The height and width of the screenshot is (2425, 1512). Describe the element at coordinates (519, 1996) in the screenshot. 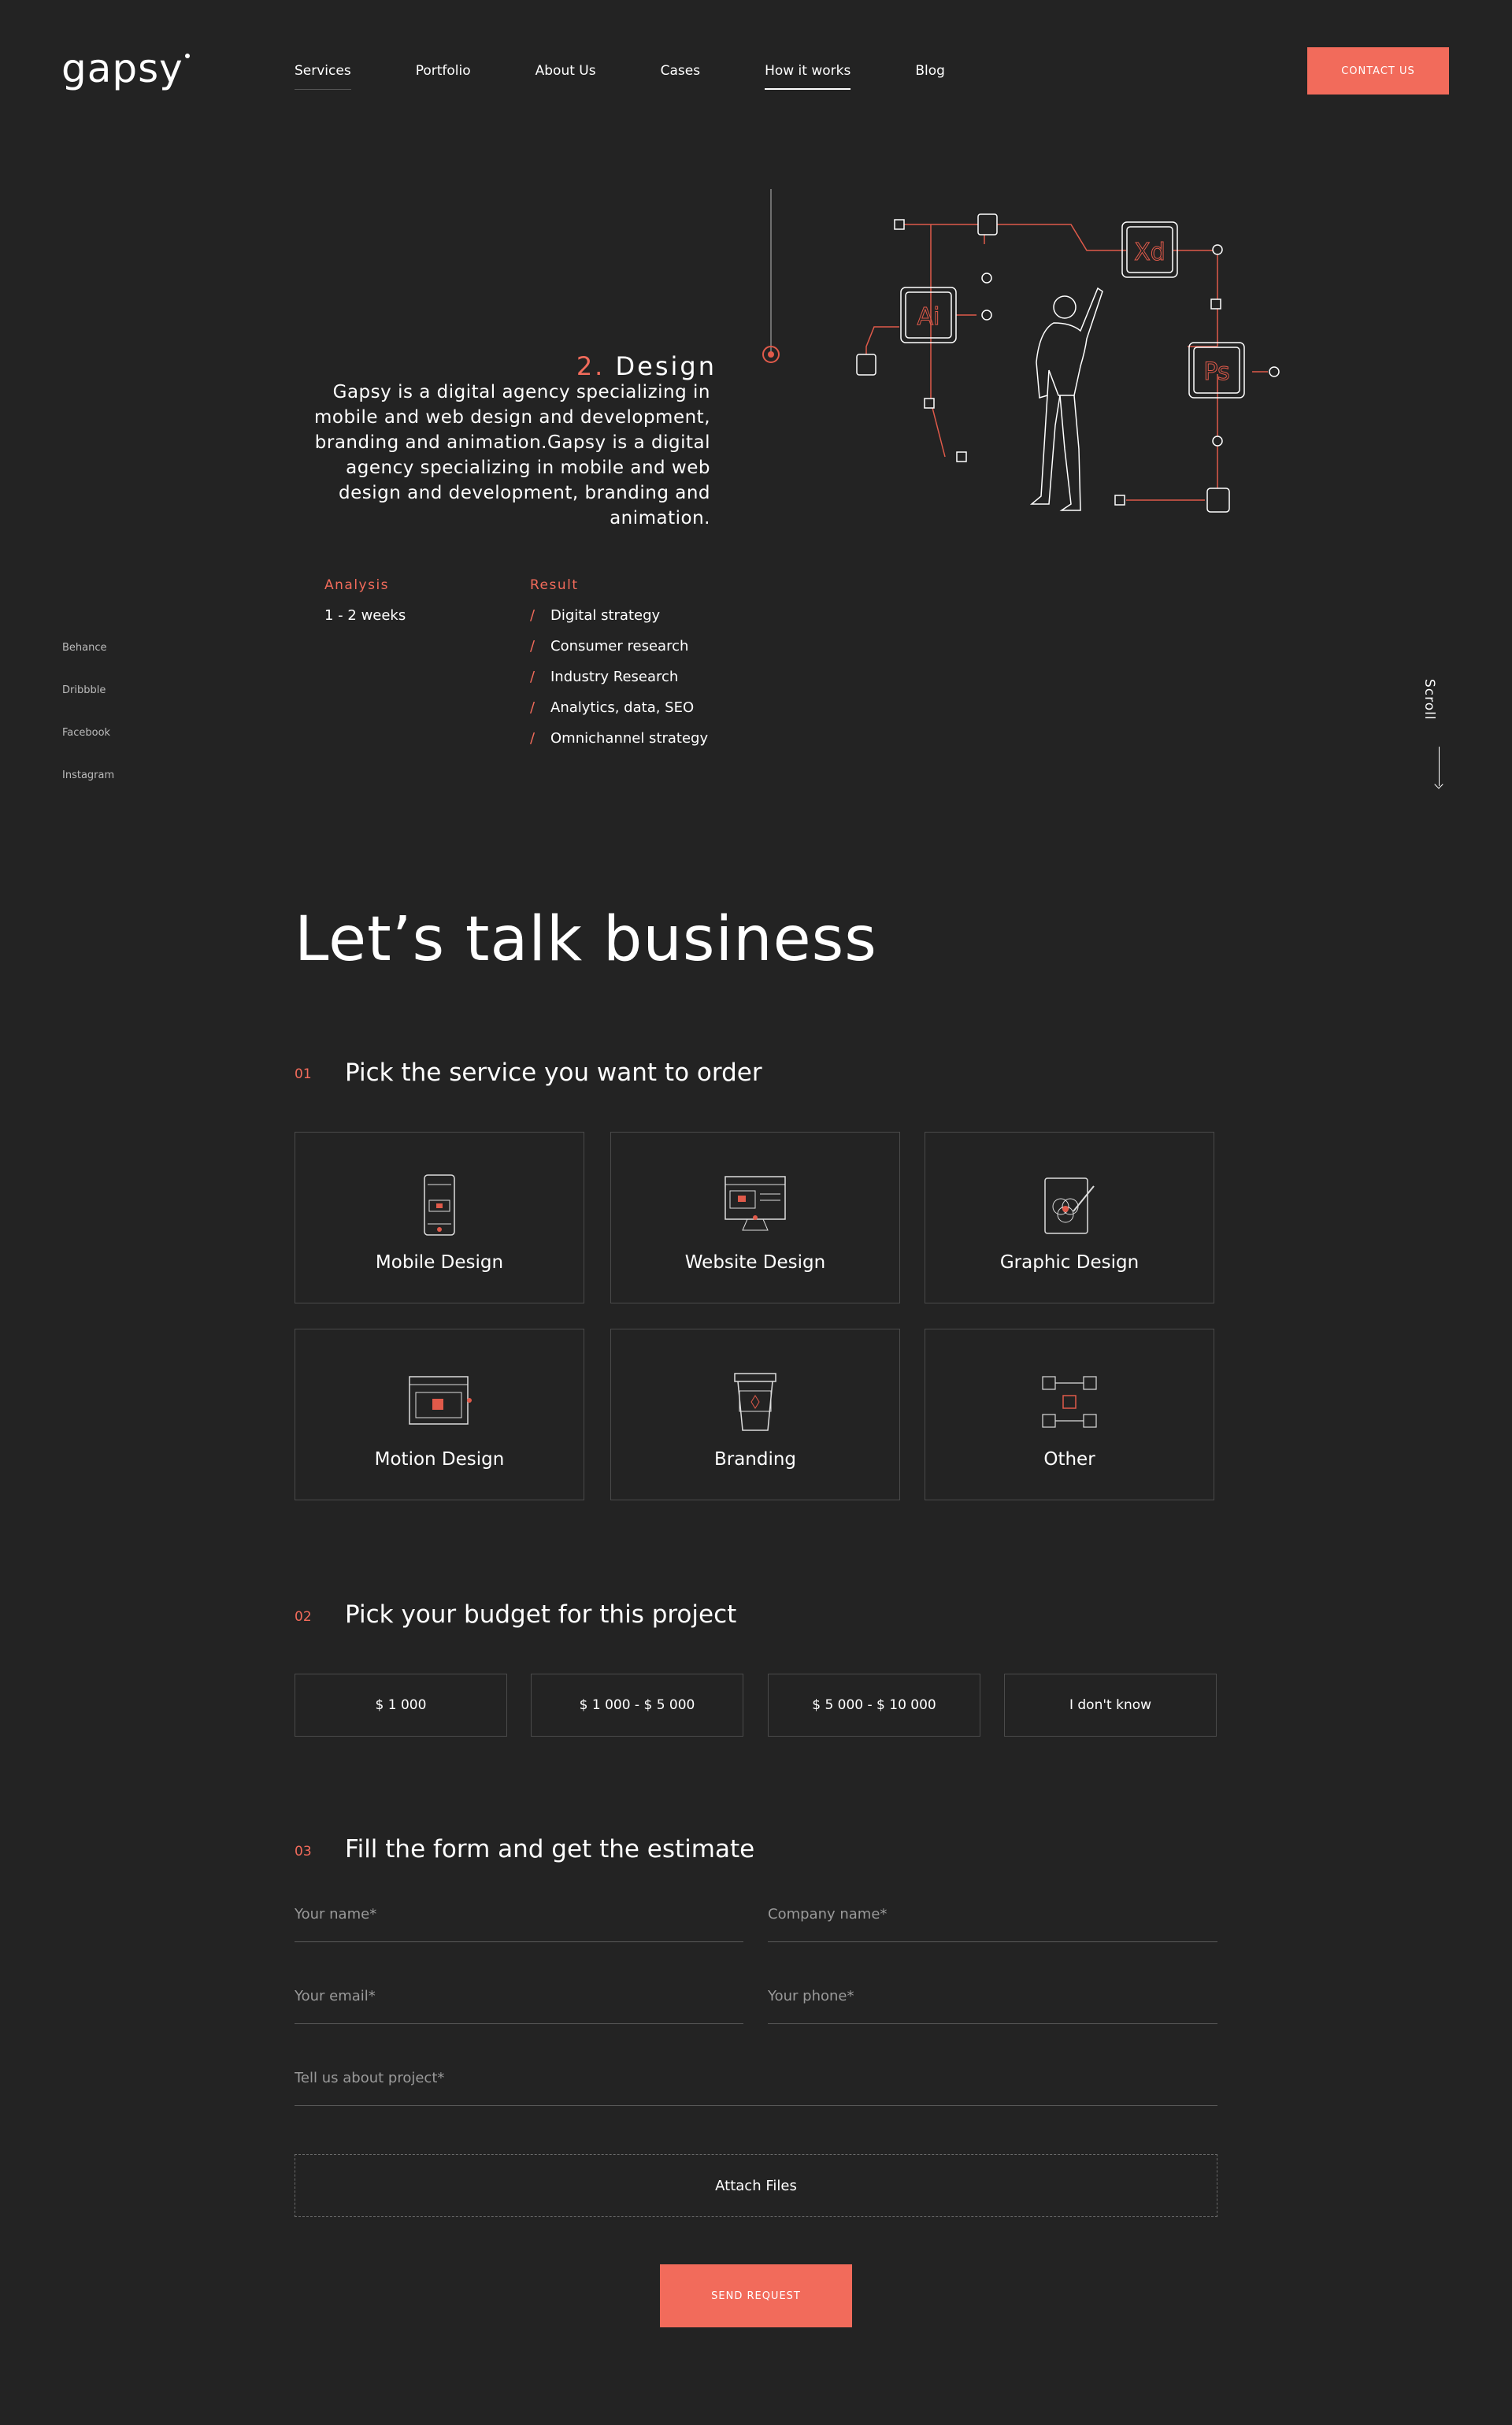

I see `email-input` at that location.